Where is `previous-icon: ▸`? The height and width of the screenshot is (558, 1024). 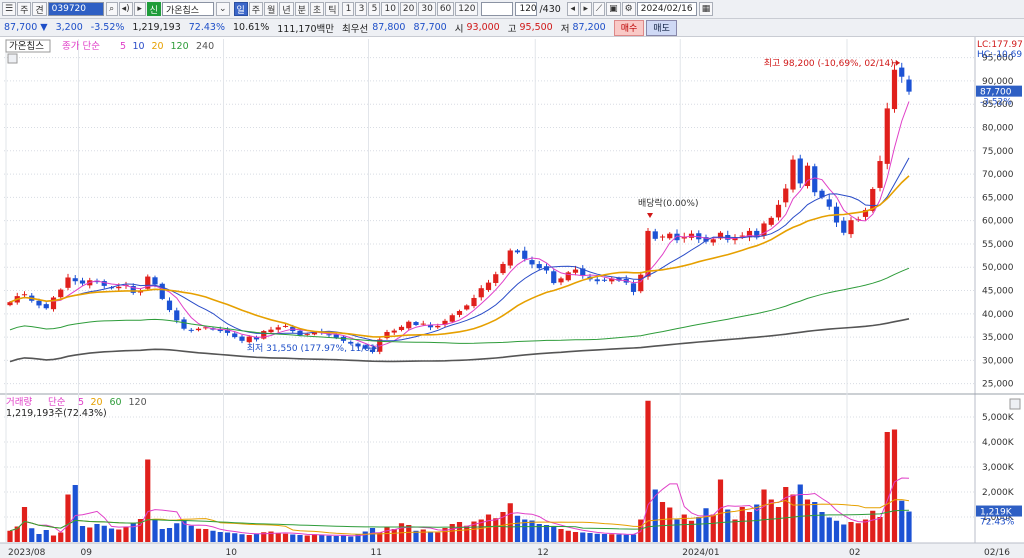
previous-icon: ▸ is located at coordinates (139, 9).